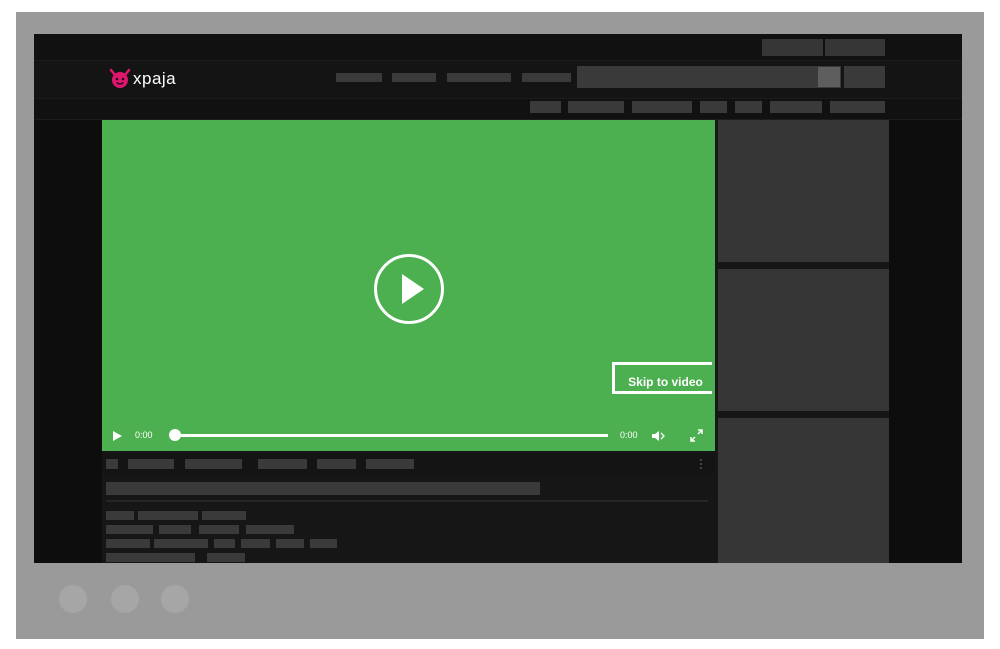  What do you see at coordinates (323, 488) in the screenshot?
I see `video-title-placeholder` at bounding box center [323, 488].